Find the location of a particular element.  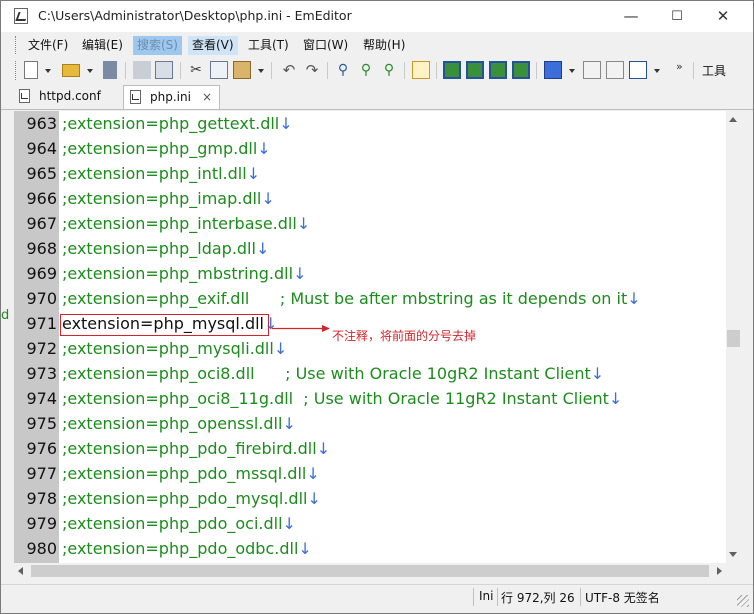

close-tab-icon: × is located at coordinates (207, 97).